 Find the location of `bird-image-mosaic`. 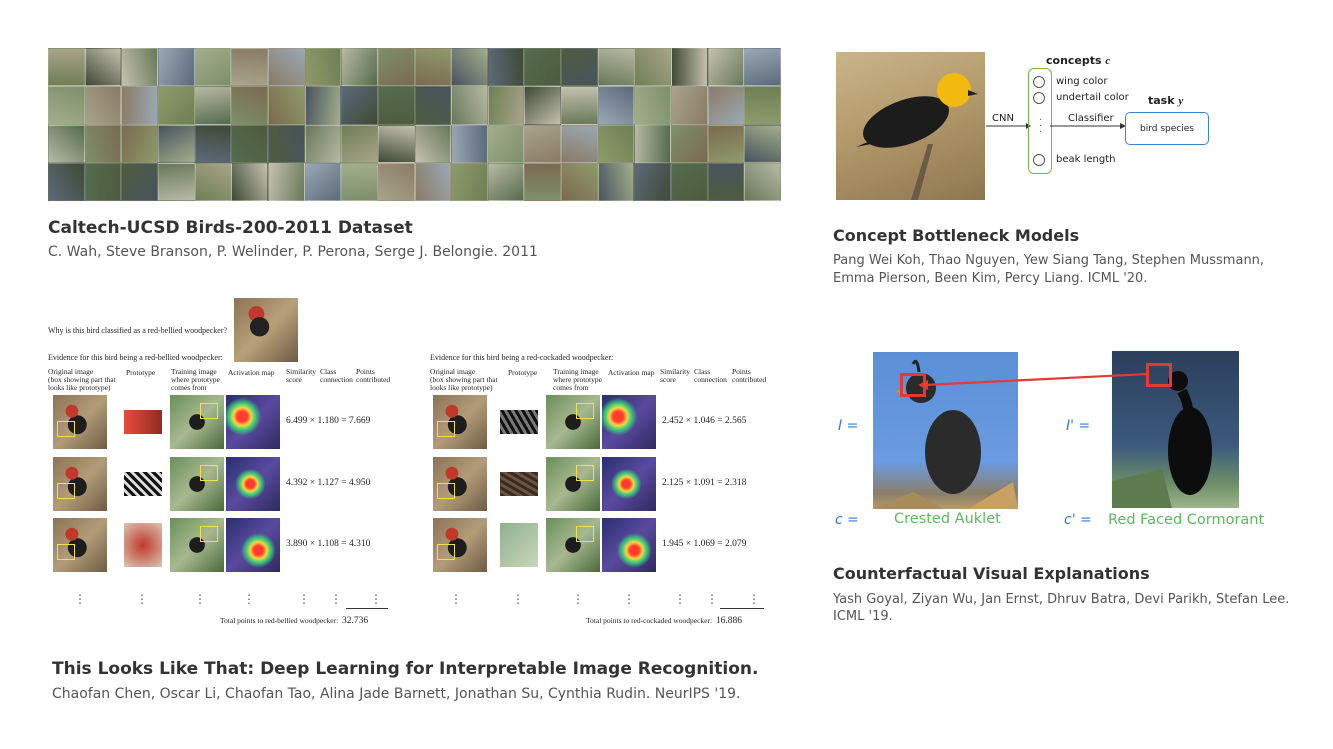

bird-image-mosaic is located at coordinates (414, 124).